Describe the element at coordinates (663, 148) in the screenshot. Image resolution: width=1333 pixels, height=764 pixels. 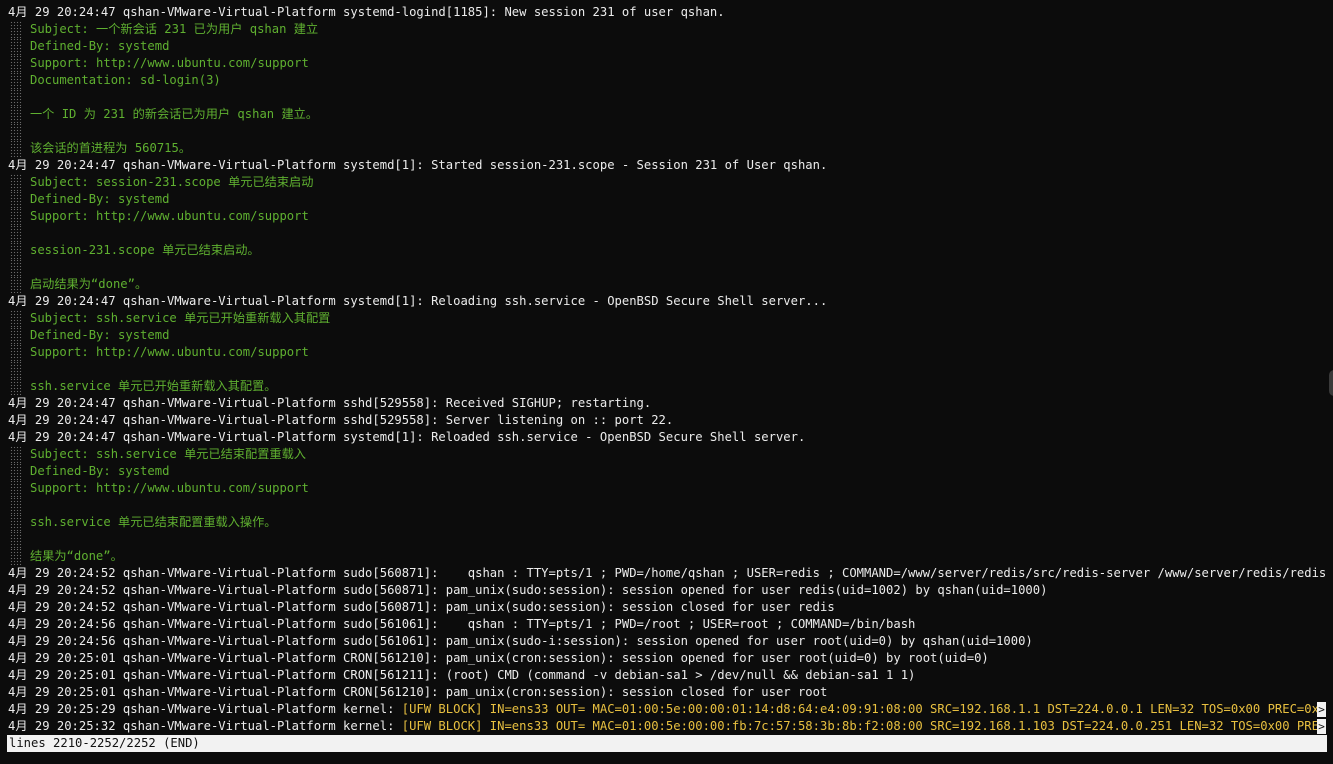
I see `log-detail-line: 该会话的首进程为 560715。` at that location.